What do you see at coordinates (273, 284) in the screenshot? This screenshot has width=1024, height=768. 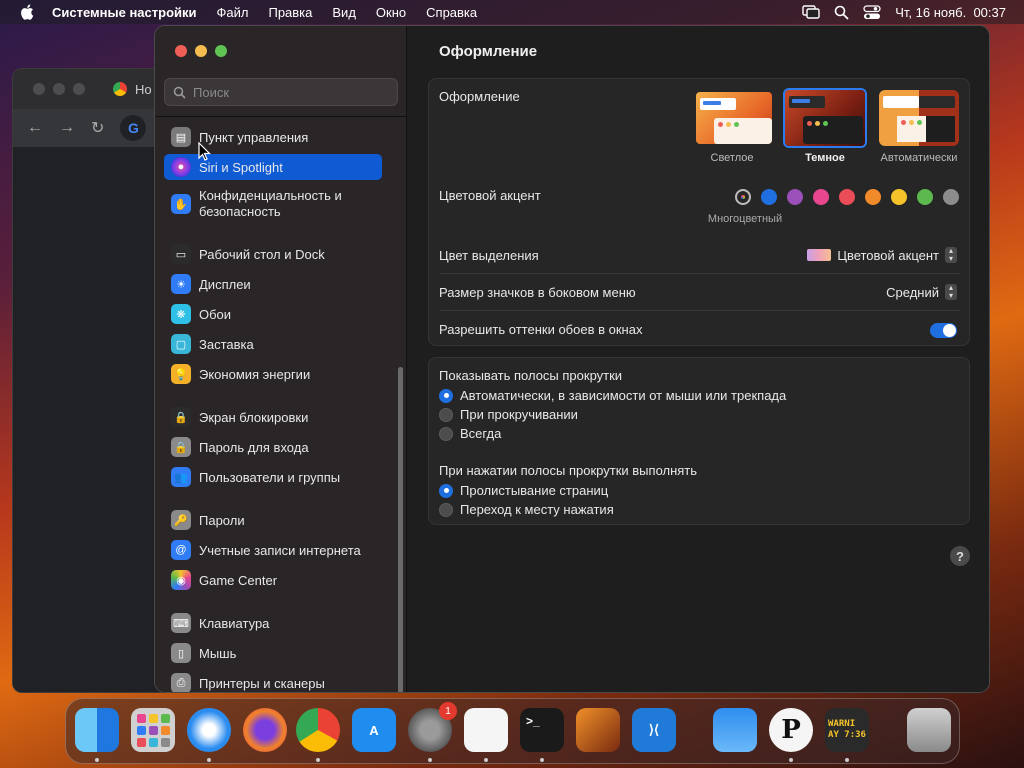 I see `sidebar-item-5: ☀ Дисплеи` at bounding box center [273, 284].